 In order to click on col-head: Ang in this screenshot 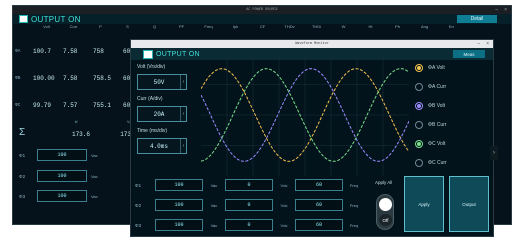, I will do `click(424, 26)`.